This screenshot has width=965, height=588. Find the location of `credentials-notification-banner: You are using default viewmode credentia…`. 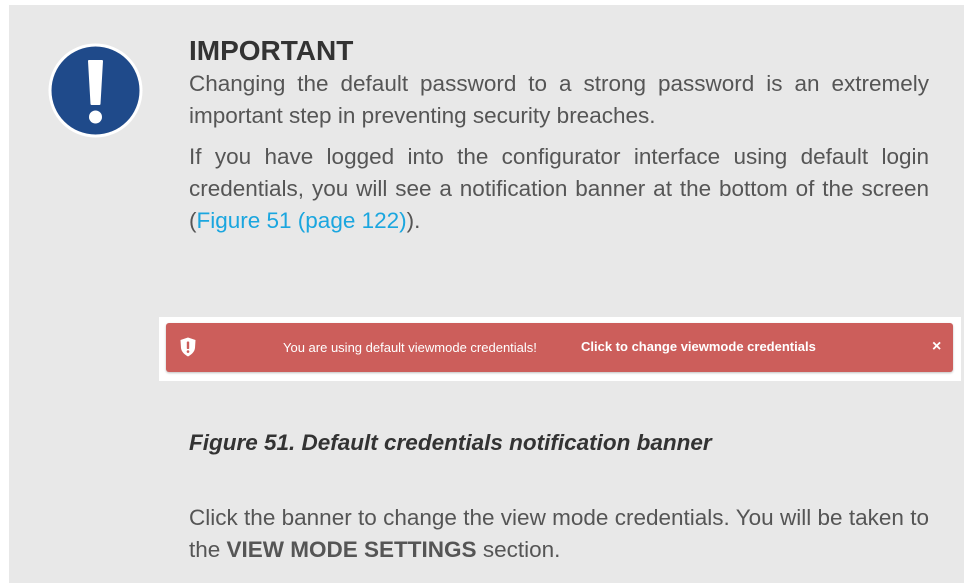

credentials-notification-banner: You are using default viewmode credentia… is located at coordinates (559, 347).